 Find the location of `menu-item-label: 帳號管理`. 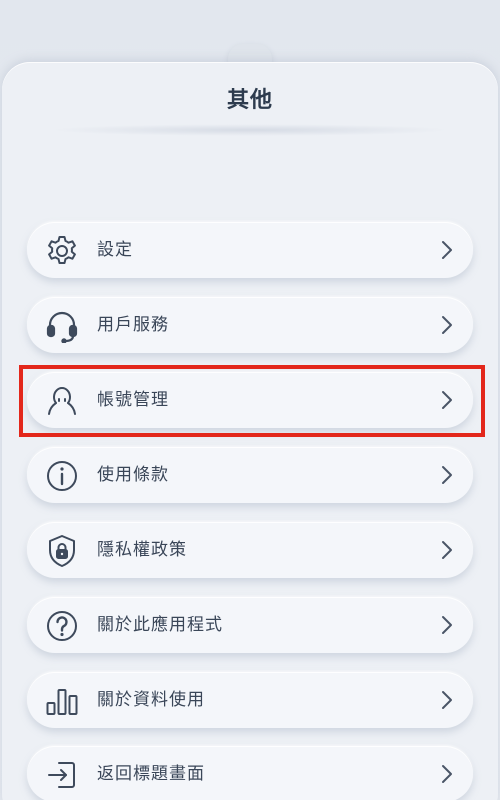

menu-item-label: 帳號管理 is located at coordinates (133, 400).